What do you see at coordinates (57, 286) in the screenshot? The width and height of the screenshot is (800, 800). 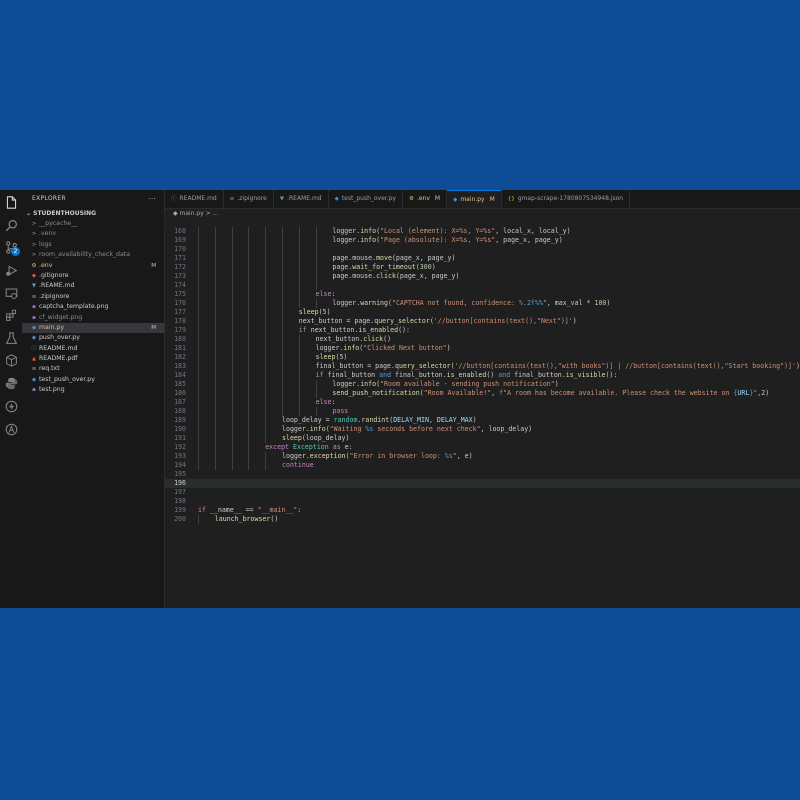 I see `file-name: .REAME.md` at bounding box center [57, 286].